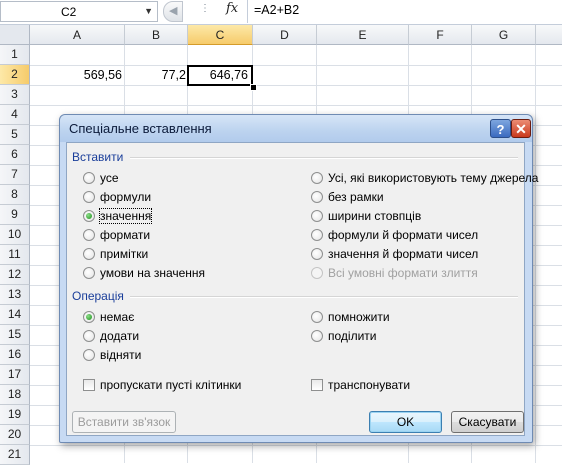 The image size is (562, 465). Describe the element at coordinates (296, 128) in the screenshot. I see `dialog-titlebar: Спеціальне вставлення ? ✕` at that location.